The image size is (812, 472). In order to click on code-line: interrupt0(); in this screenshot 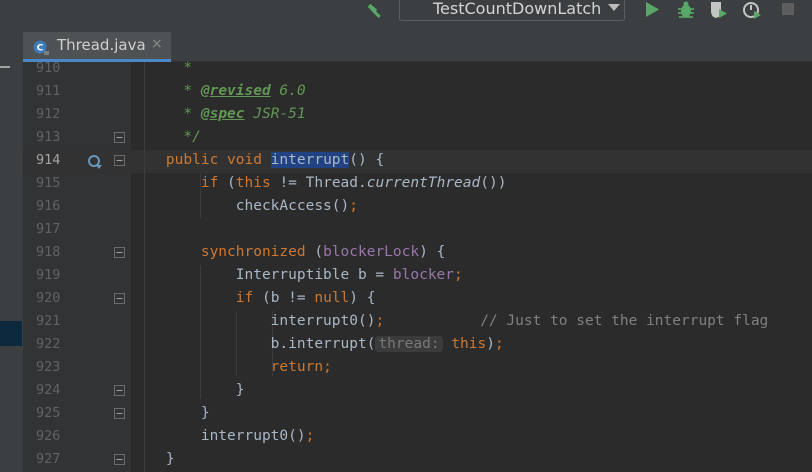, I will do `click(223, 436)`.